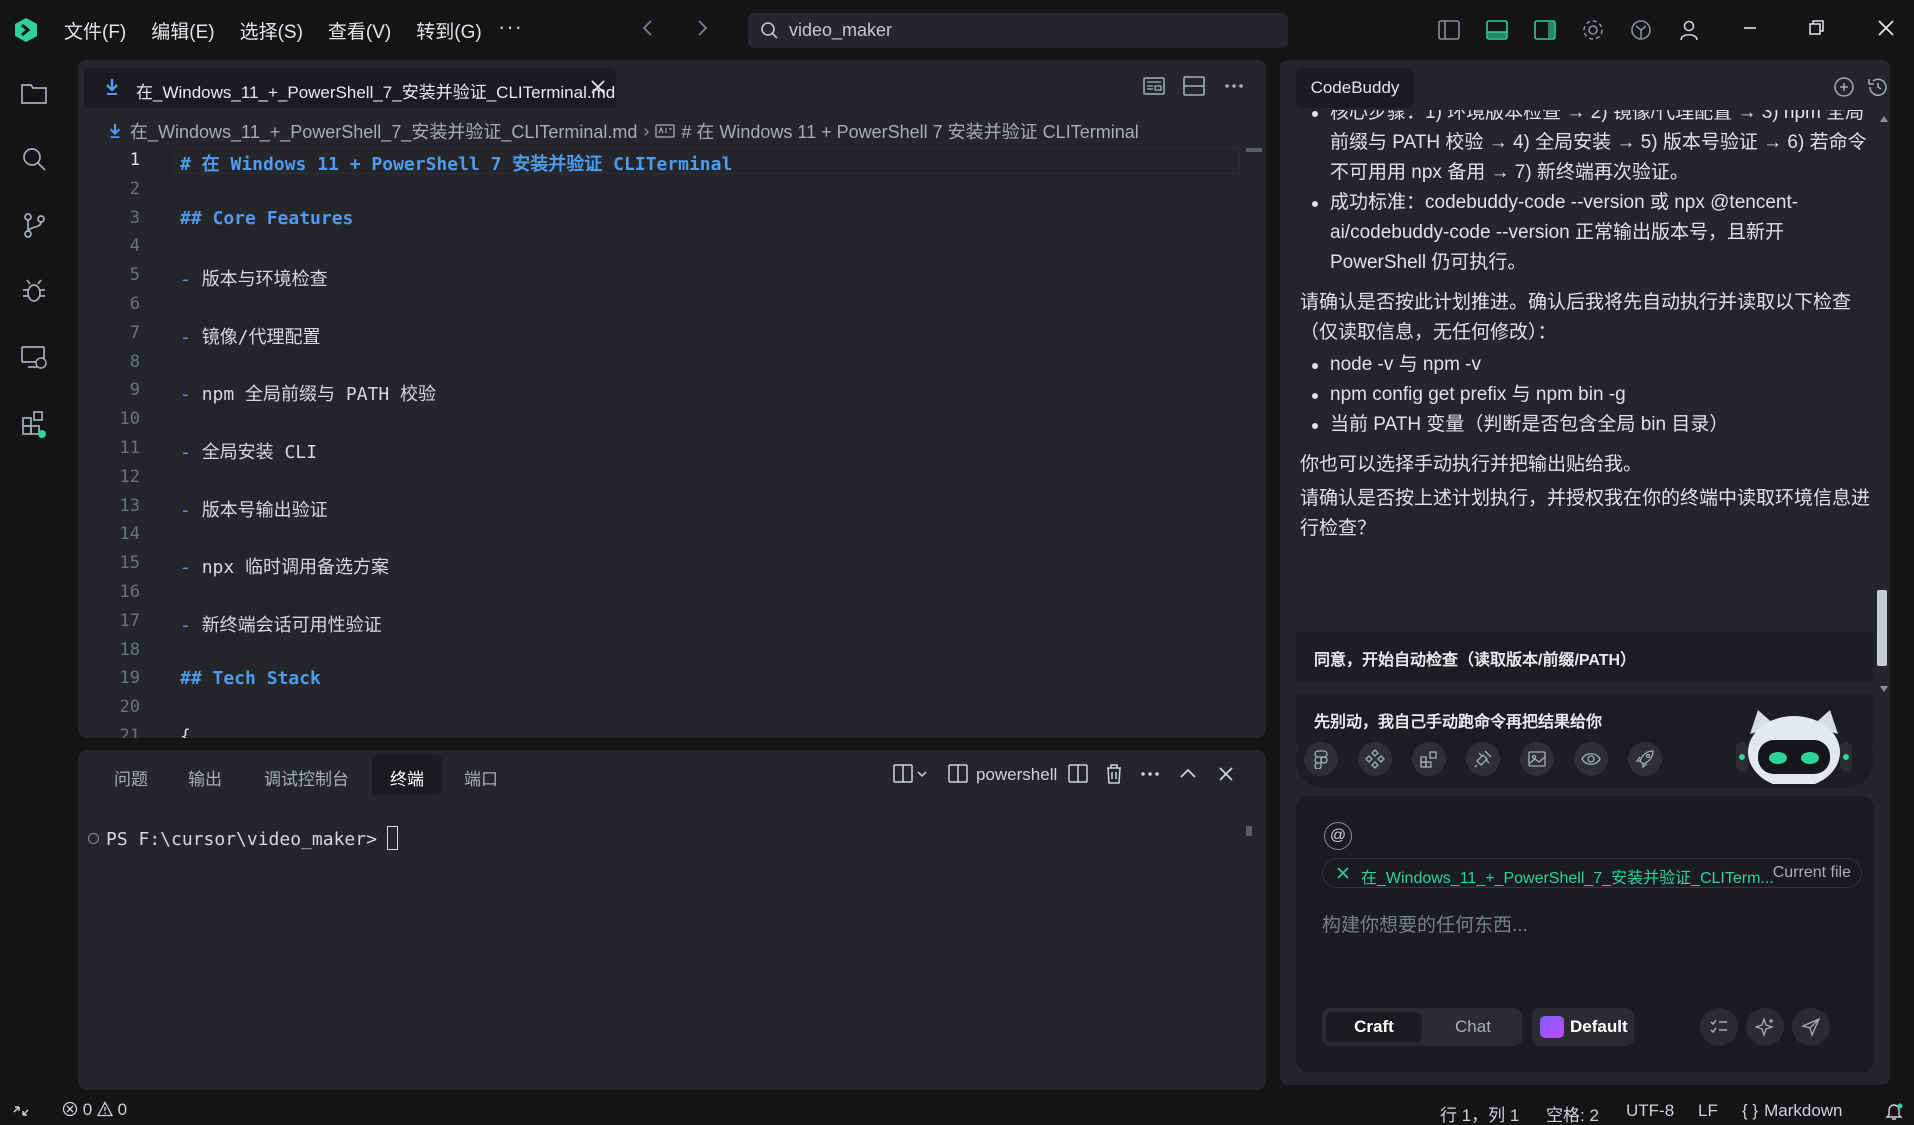 The width and height of the screenshot is (1914, 1125). Describe the element at coordinates (1114, 774) in the screenshot. I see `kill-terminal-trash-icon` at that location.